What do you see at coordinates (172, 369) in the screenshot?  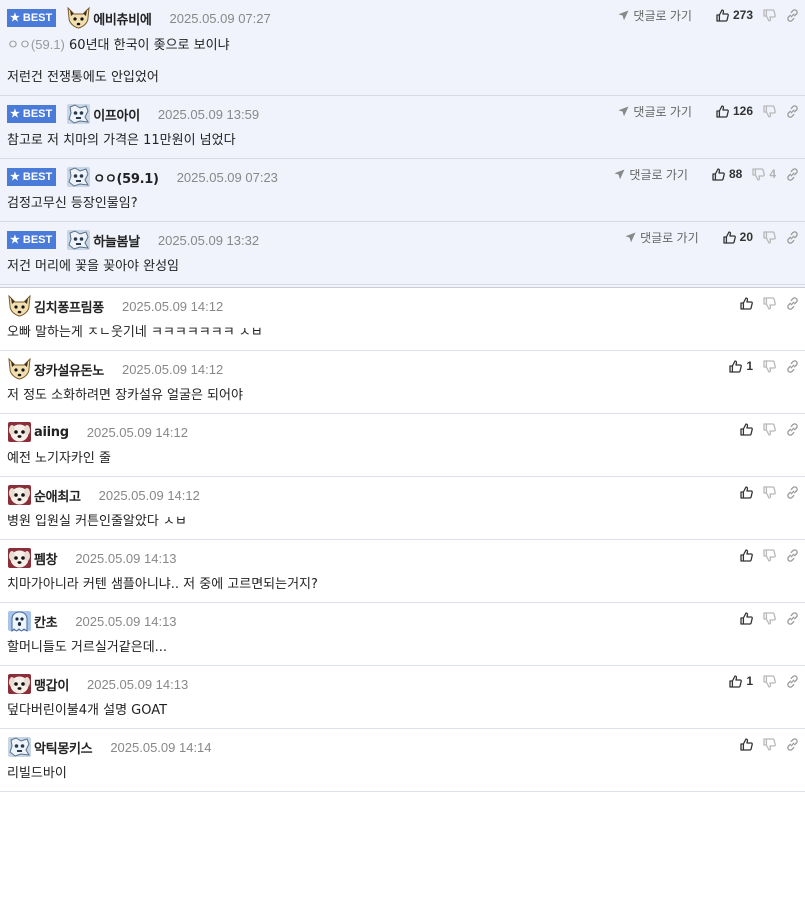 I see `comment-date: 2025.05.09 14:12` at bounding box center [172, 369].